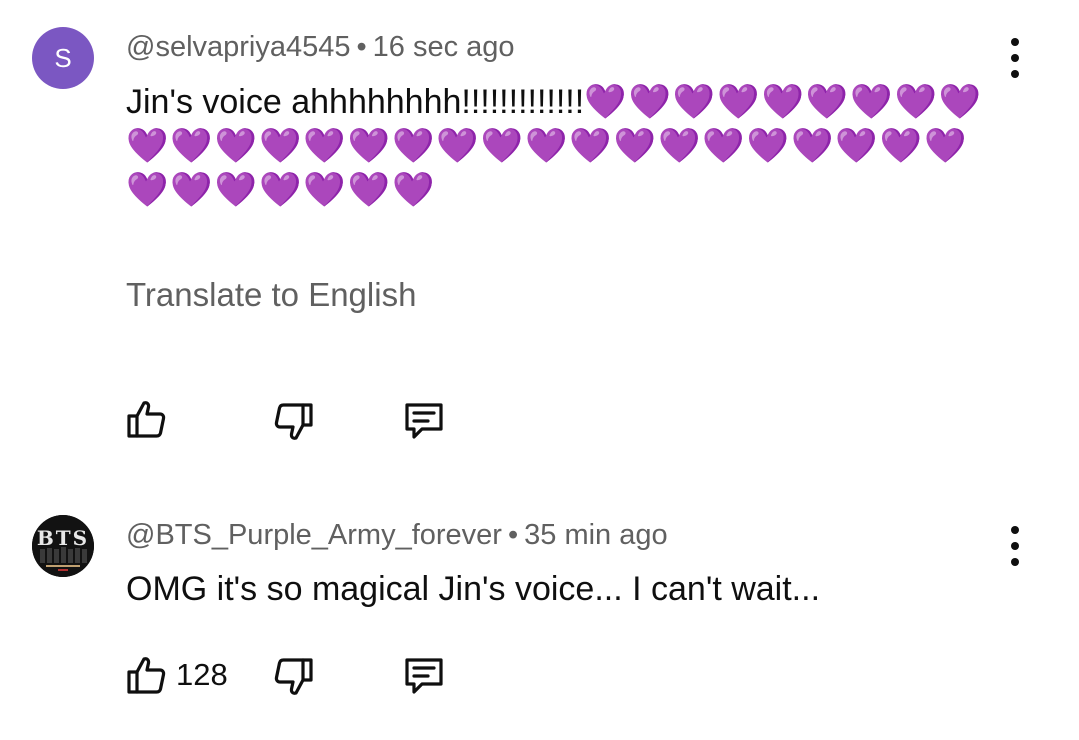 The height and width of the screenshot is (740, 1079). What do you see at coordinates (596, 535) in the screenshot?
I see `comment-time: 35 min ago` at bounding box center [596, 535].